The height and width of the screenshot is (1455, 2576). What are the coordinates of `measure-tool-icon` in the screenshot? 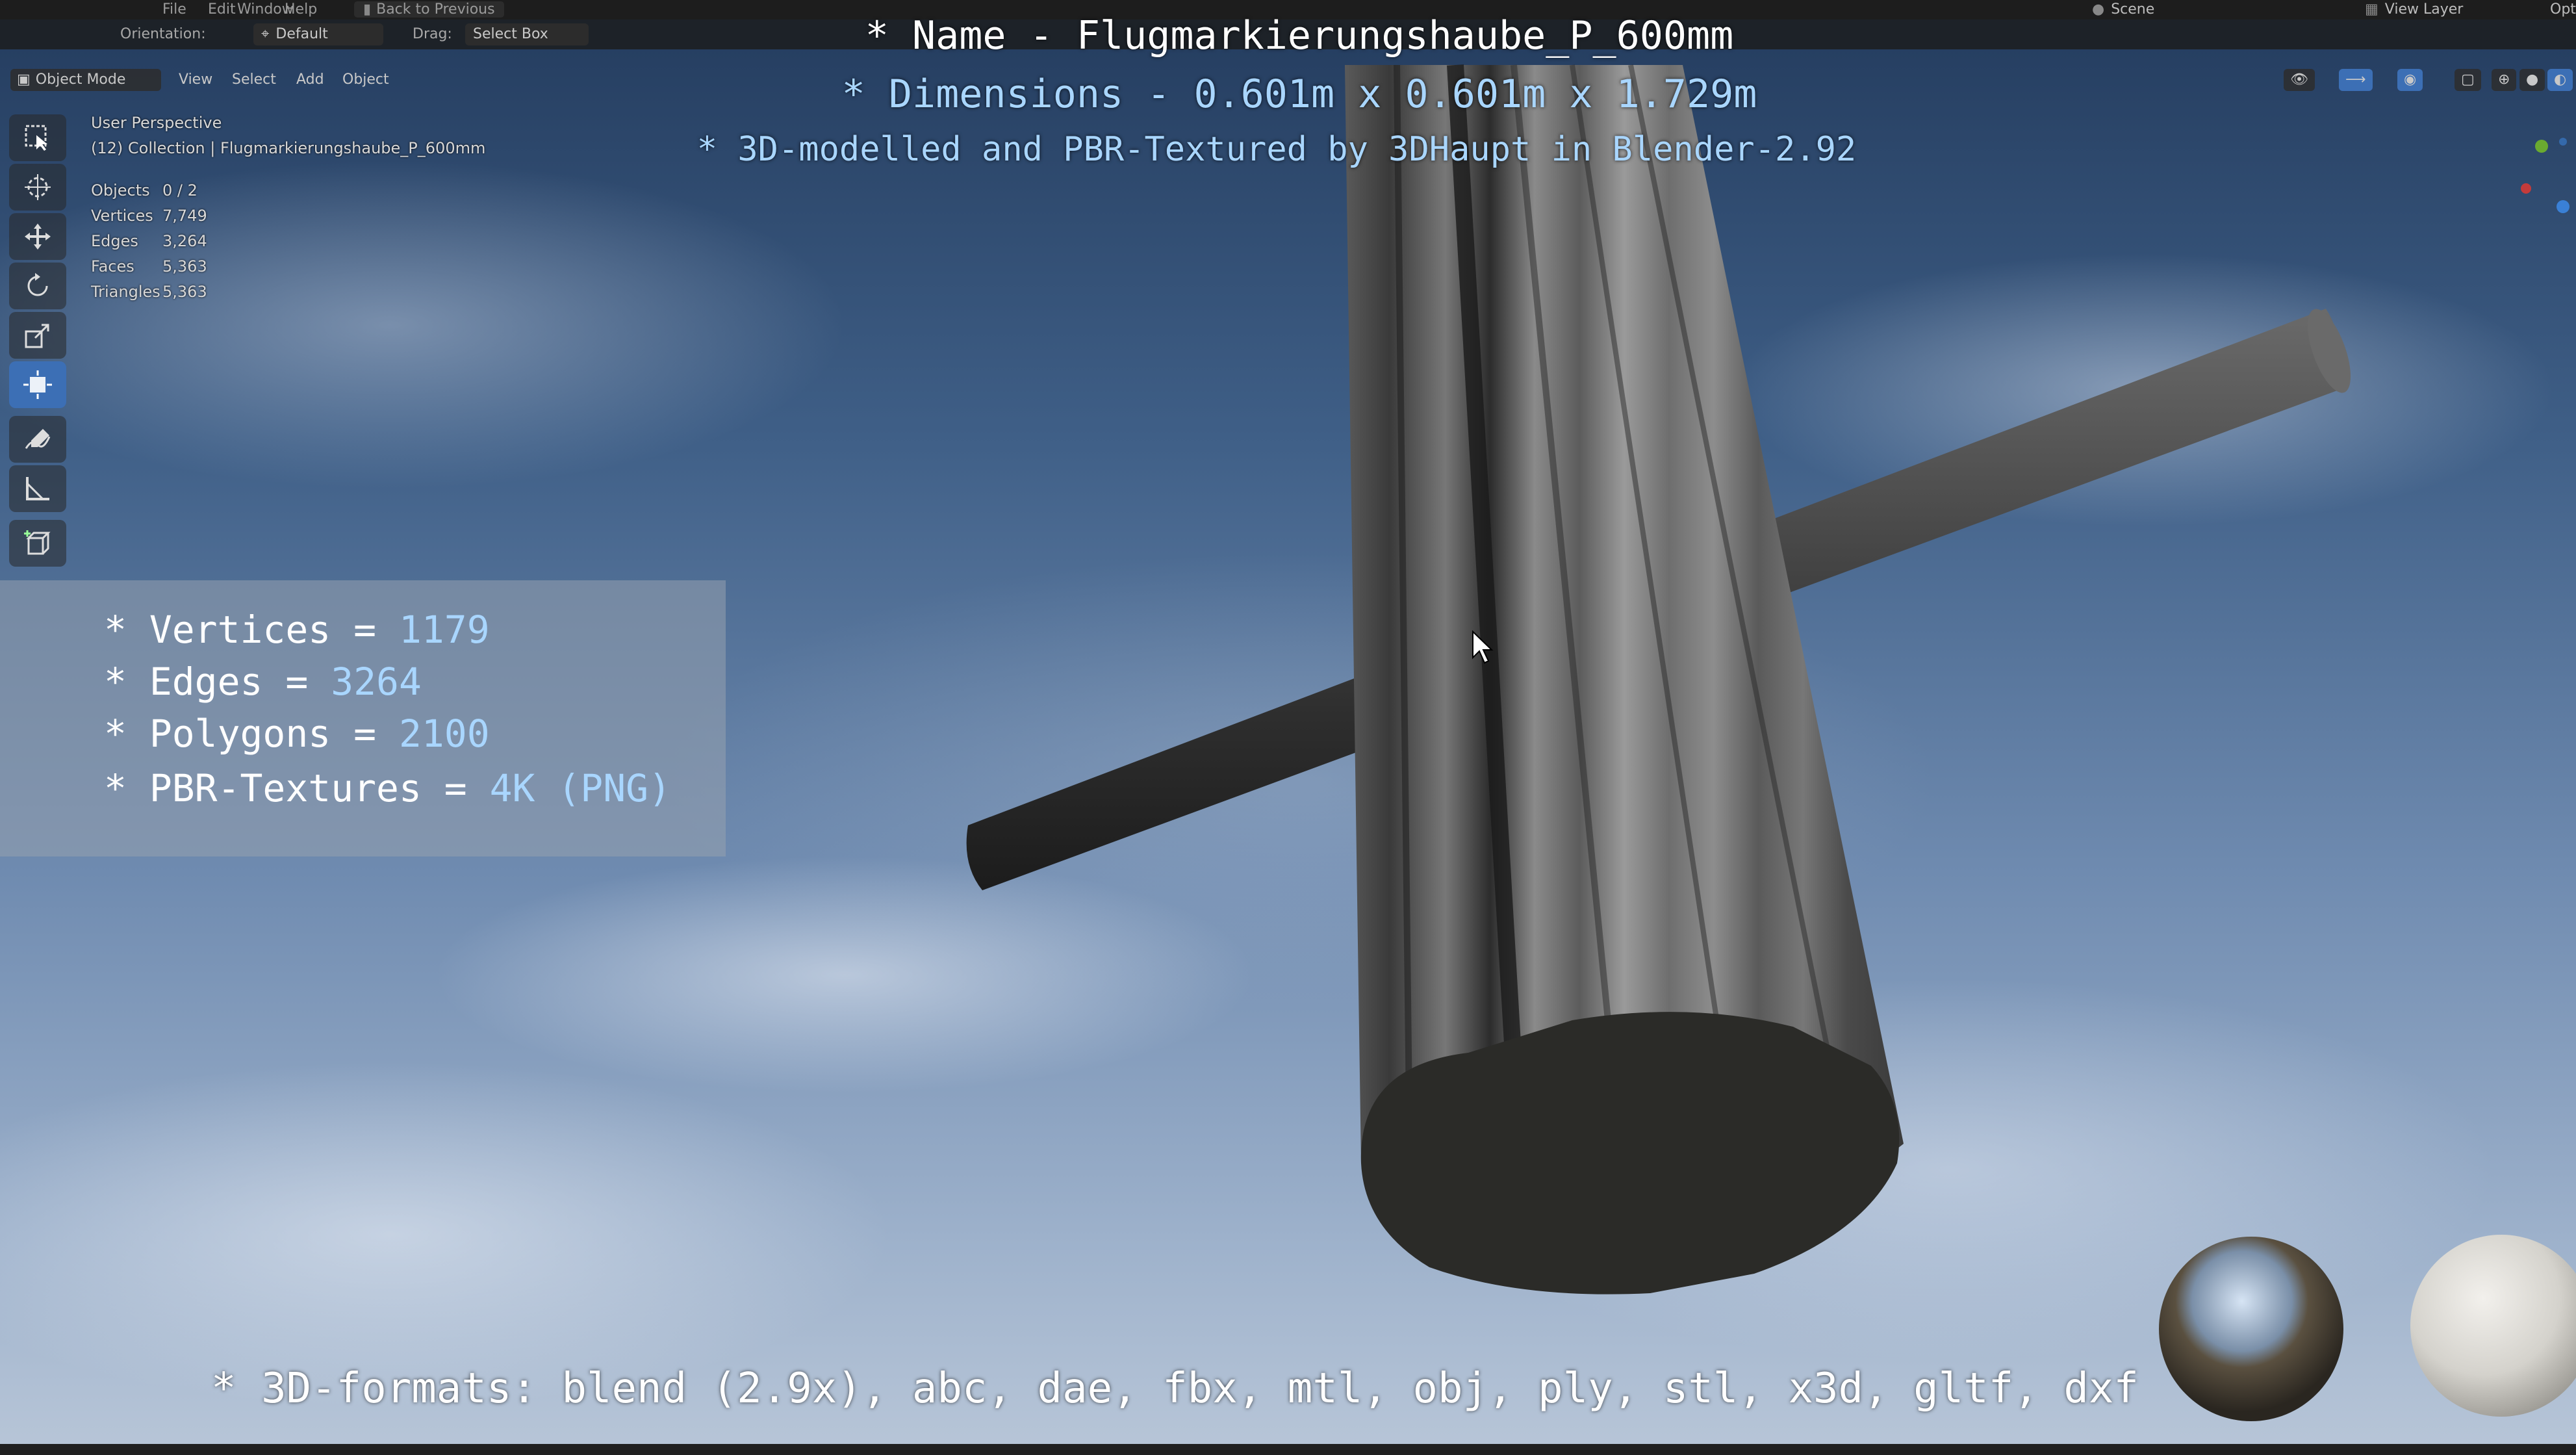 It's located at (37, 489).